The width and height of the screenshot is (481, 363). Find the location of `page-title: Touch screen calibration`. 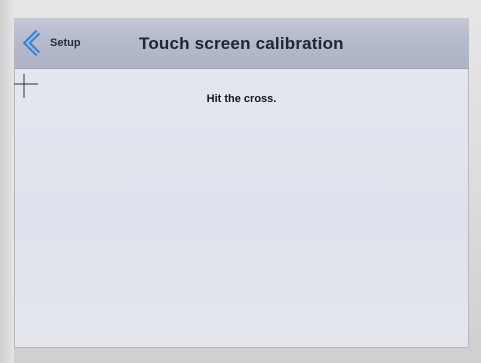

page-title: Touch screen calibration is located at coordinates (241, 43).